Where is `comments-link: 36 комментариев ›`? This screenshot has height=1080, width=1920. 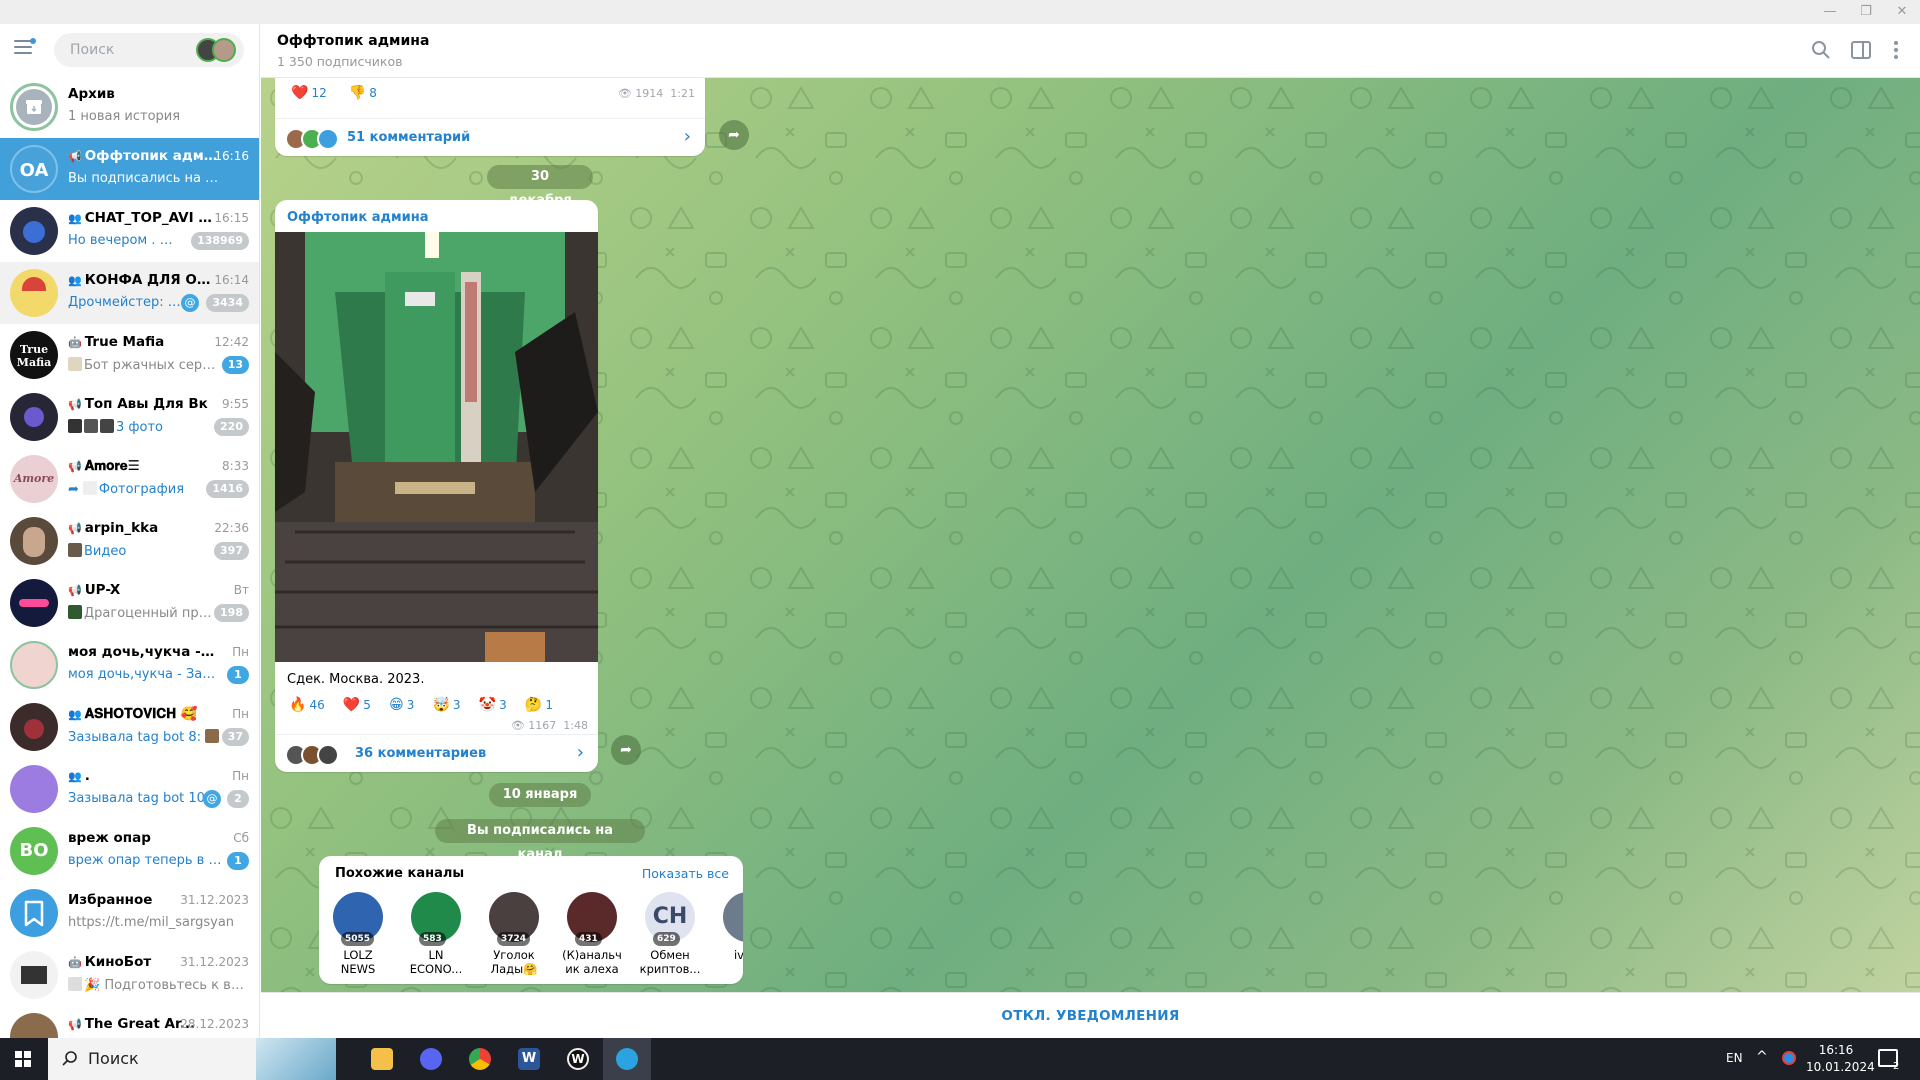
comments-link: 36 комментариев › is located at coordinates (436, 753).